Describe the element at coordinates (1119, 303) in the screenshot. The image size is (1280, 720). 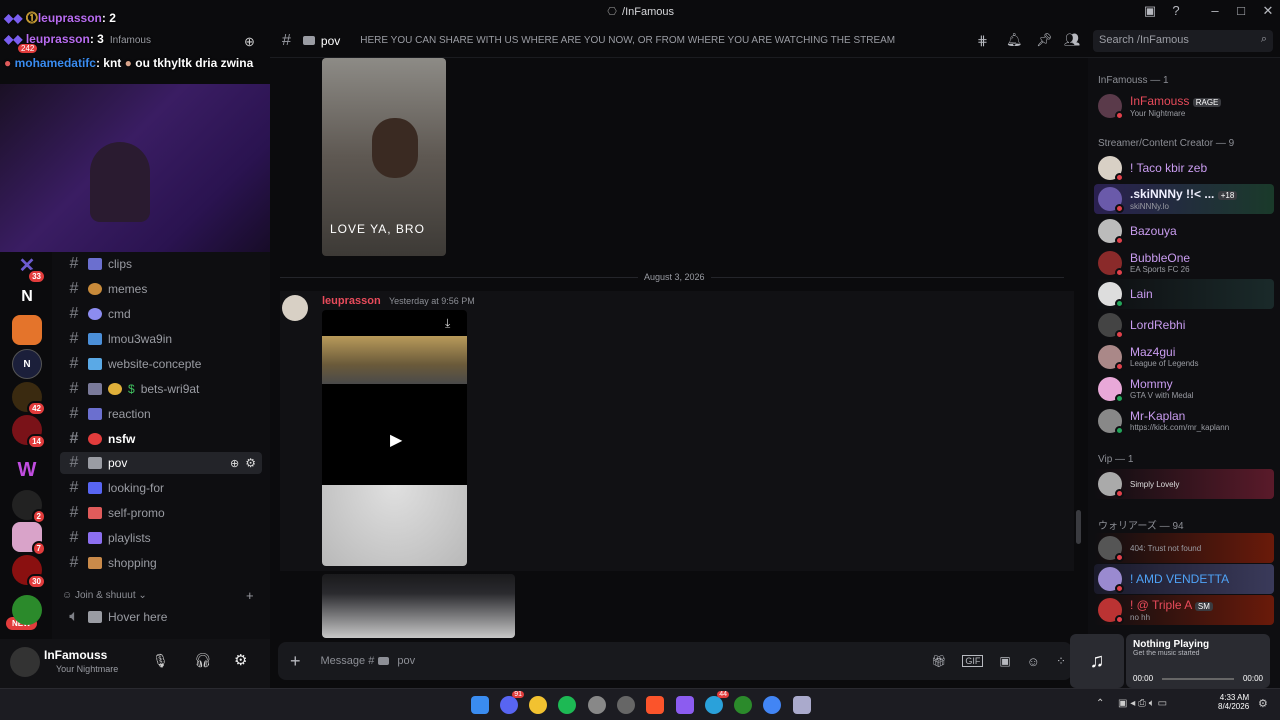
I see `status-online-icon` at that location.